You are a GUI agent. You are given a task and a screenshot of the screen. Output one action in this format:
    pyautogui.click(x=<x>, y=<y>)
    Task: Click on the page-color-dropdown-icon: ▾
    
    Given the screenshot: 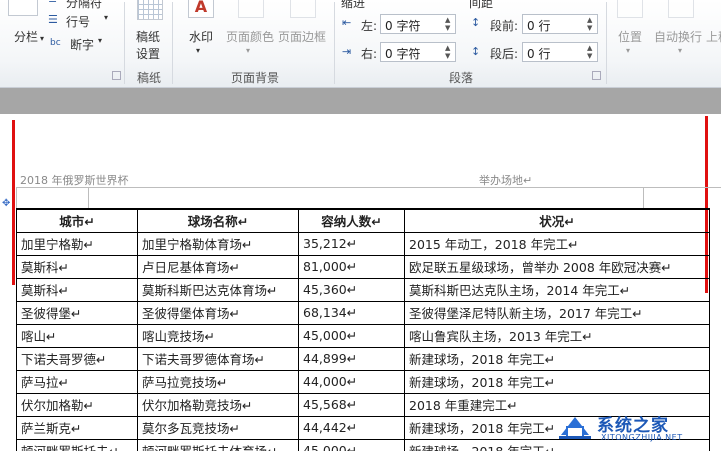 What is the action you would take?
    pyautogui.click(x=248, y=50)
    